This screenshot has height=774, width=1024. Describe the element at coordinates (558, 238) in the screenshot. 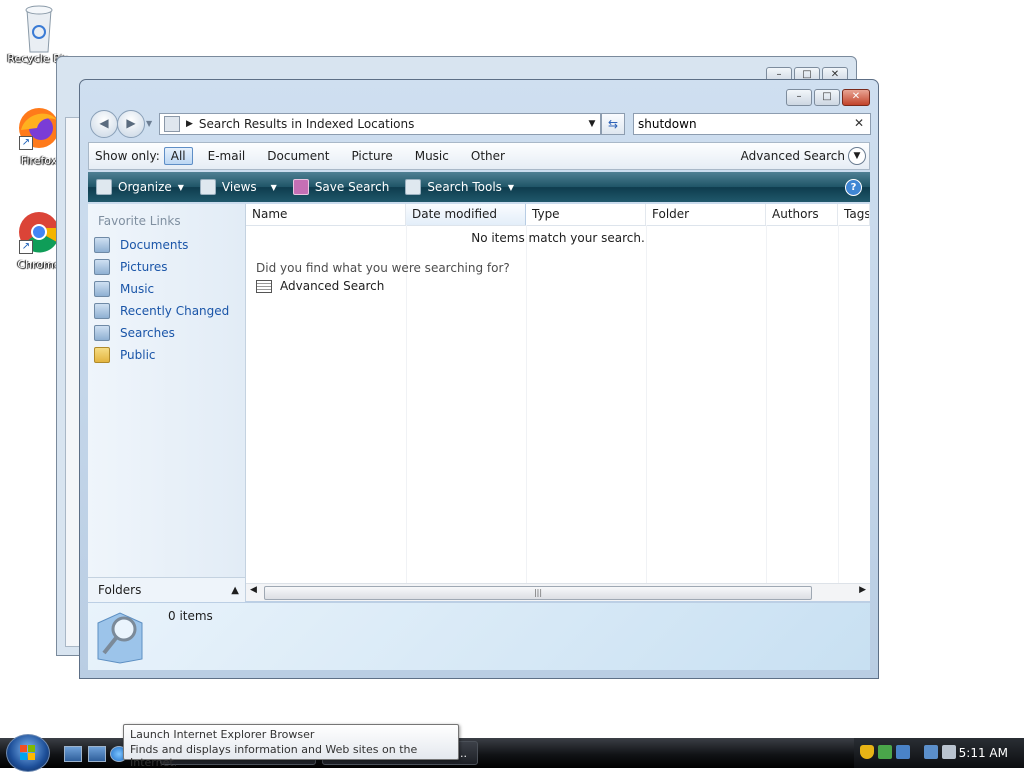

I see `empty-results-message: No items match your search.` at that location.